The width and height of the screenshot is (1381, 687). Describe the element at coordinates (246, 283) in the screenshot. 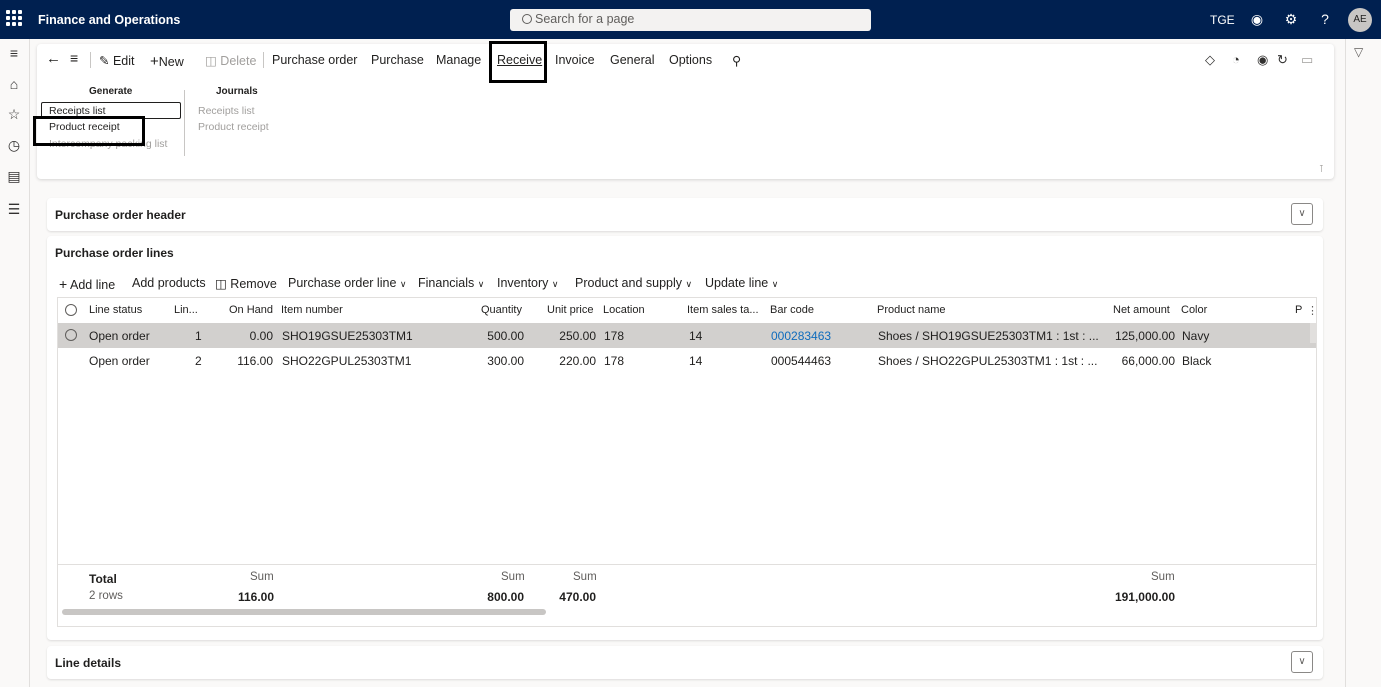

I see `remove-button: ◫ Remove` at that location.